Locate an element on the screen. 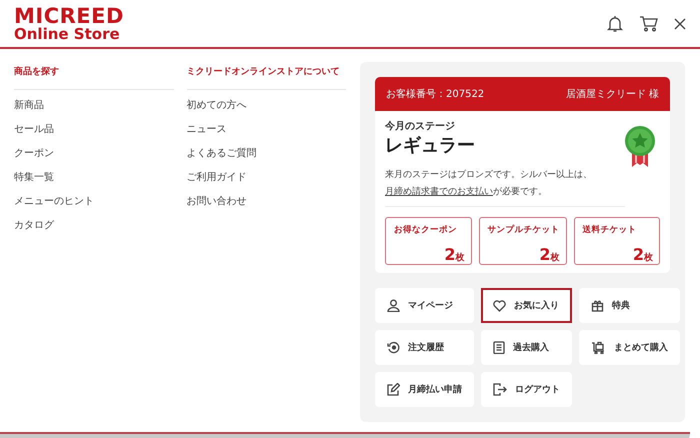  ticket-label: サンプルチケット is located at coordinates (524, 230).